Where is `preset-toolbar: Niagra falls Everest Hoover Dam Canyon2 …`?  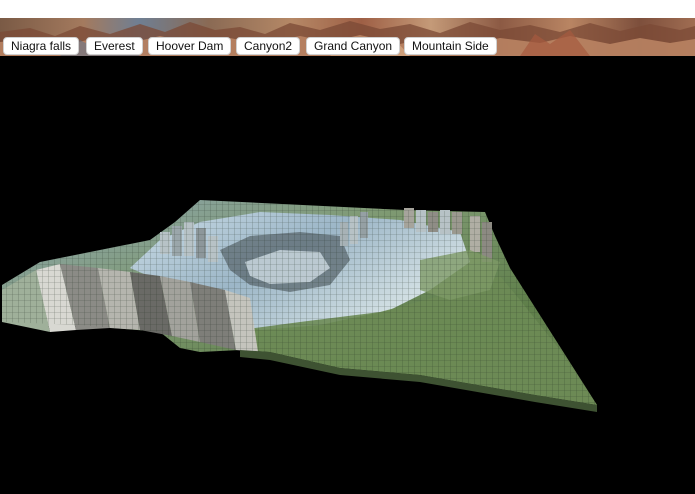 preset-toolbar: Niagra falls Everest Hoover Dam Canyon2 … is located at coordinates (347, 47).